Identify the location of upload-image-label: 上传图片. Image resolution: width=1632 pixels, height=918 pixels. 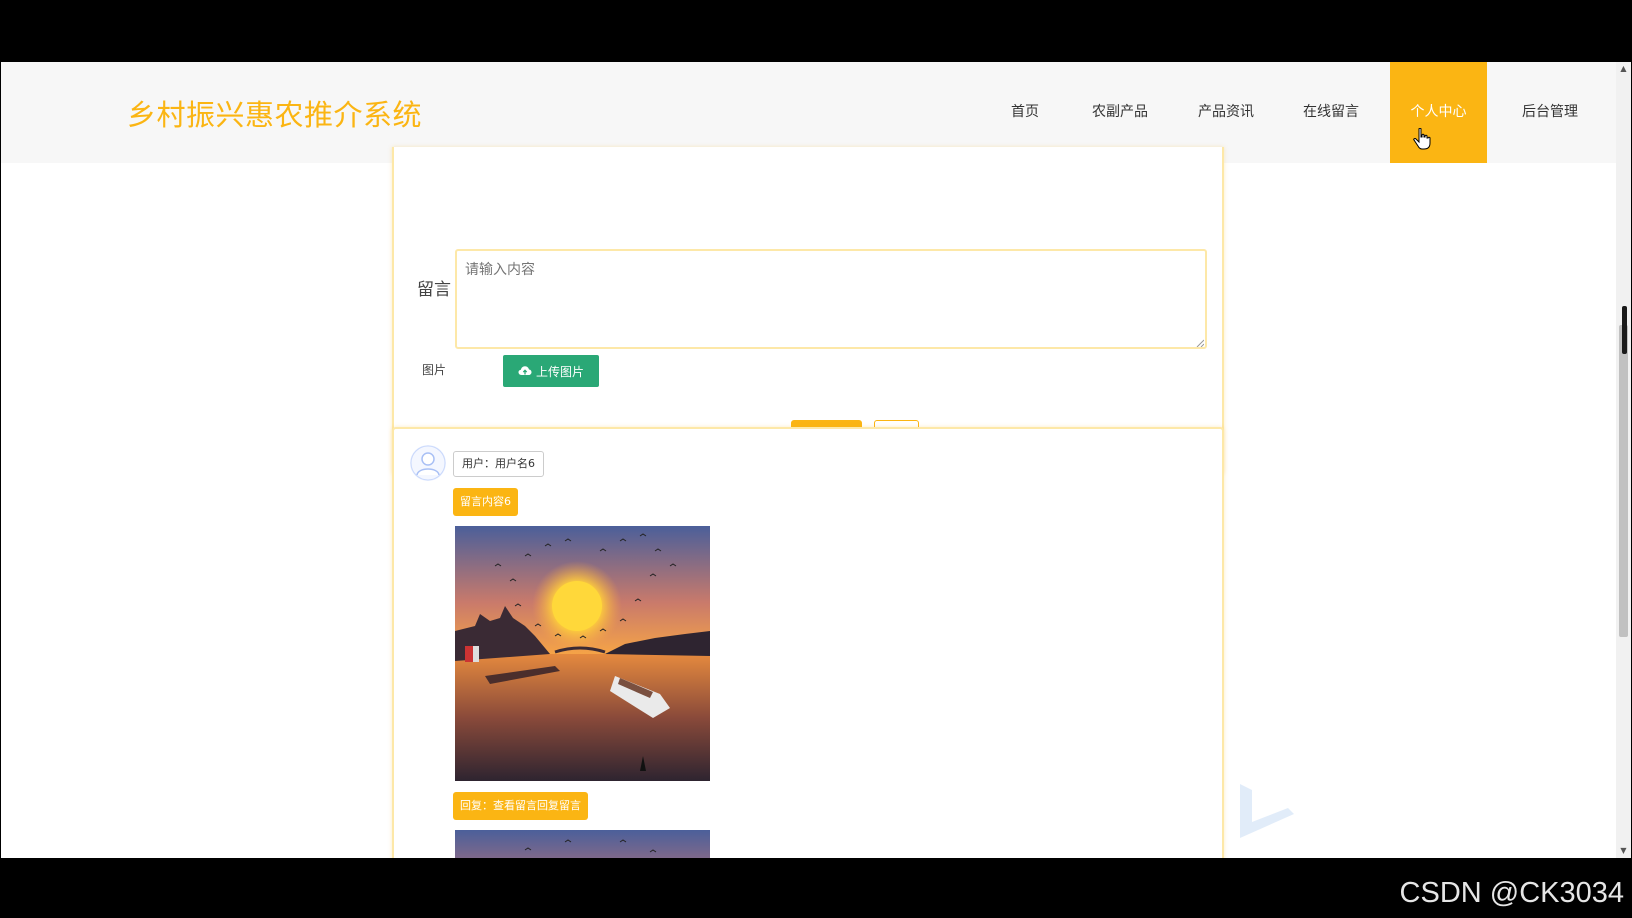
(559, 371).